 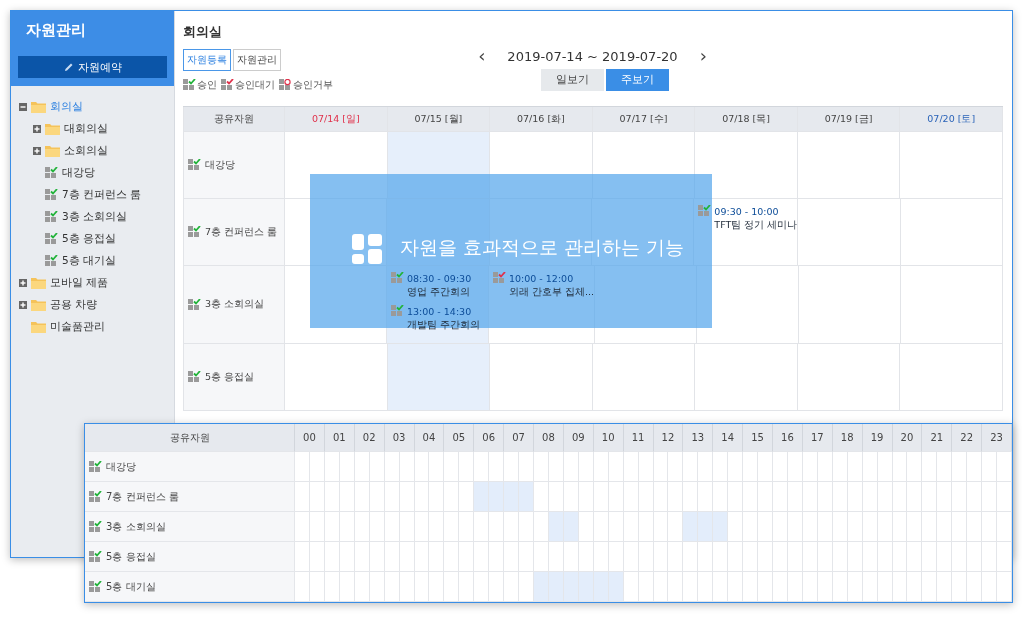 What do you see at coordinates (23, 107) in the screenshot?
I see `collapse-icon` at bounding box center [23, 107].